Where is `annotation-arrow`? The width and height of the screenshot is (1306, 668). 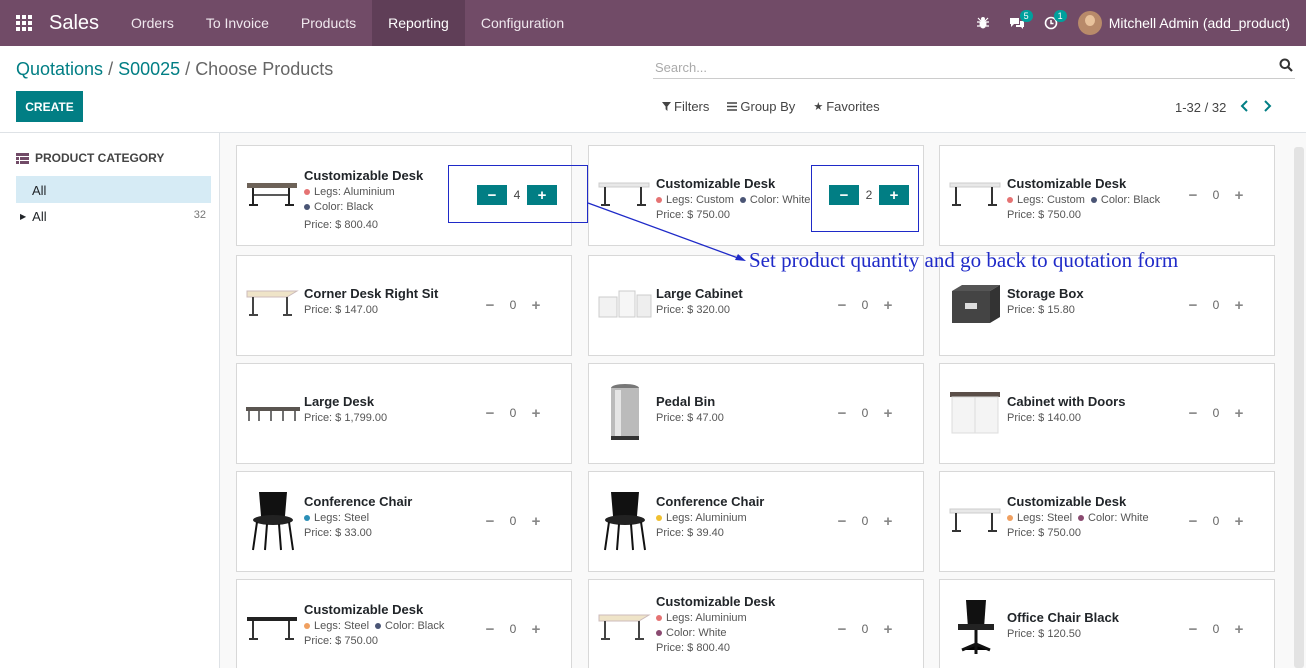
annotation-arrow is located at coordinates (666, 231).